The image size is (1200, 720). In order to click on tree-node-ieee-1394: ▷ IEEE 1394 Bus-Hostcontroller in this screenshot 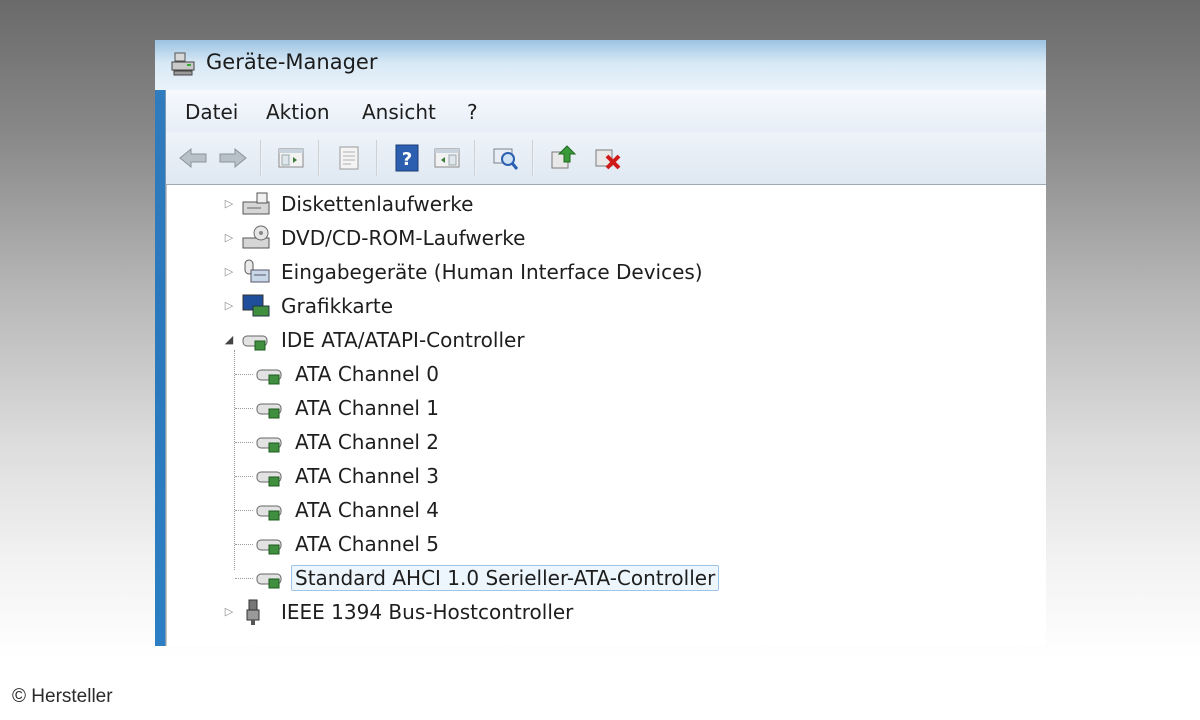, I will do `click(401, 612)`.